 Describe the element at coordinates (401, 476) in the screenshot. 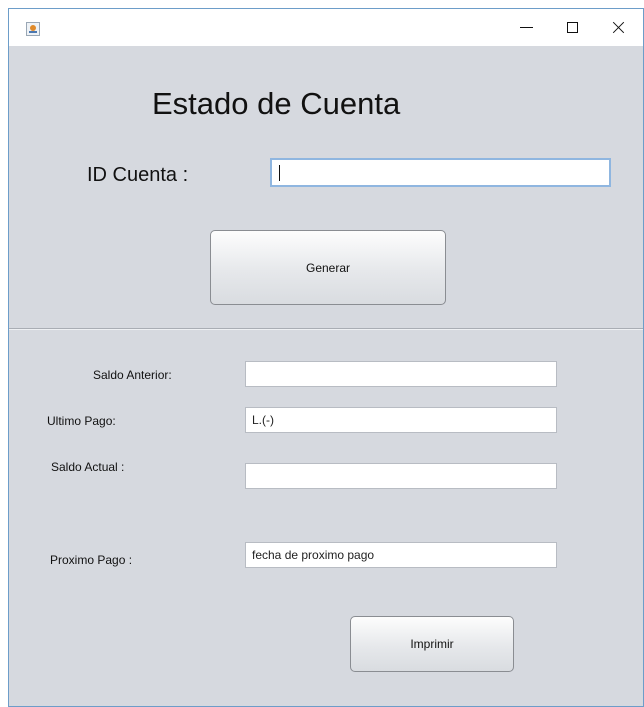

I see `current-balance-field` at that location.